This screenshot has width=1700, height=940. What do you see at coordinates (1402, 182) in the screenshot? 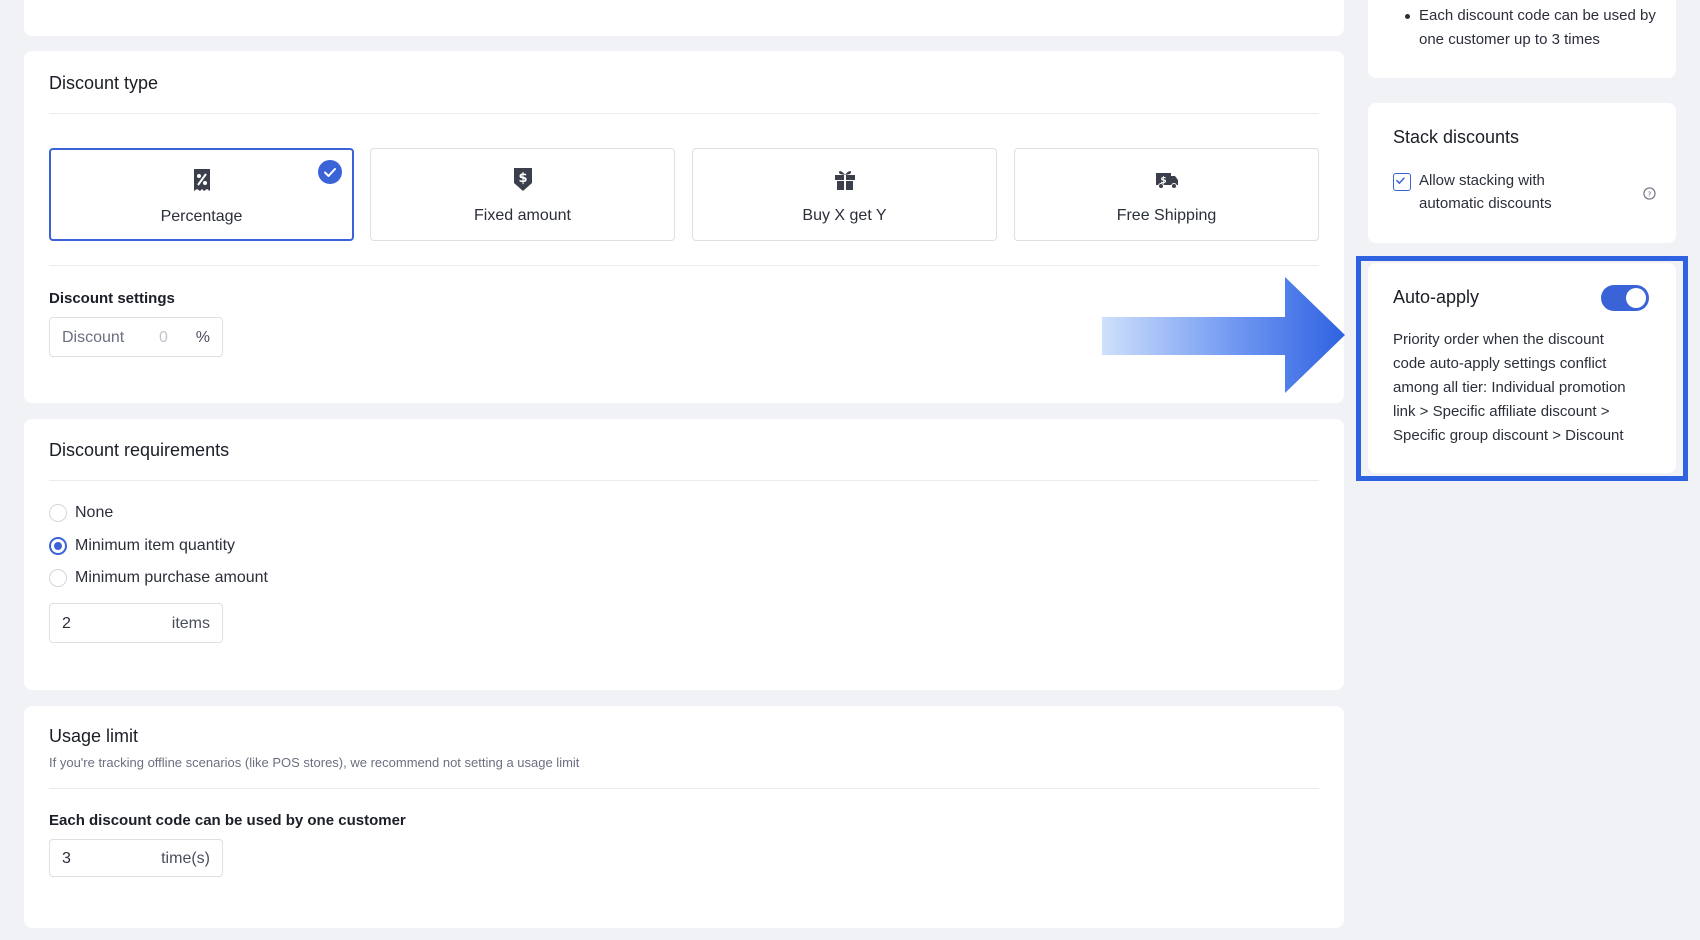
I see `allow-stacking-checkbox` at bounding box center [1402, 182].